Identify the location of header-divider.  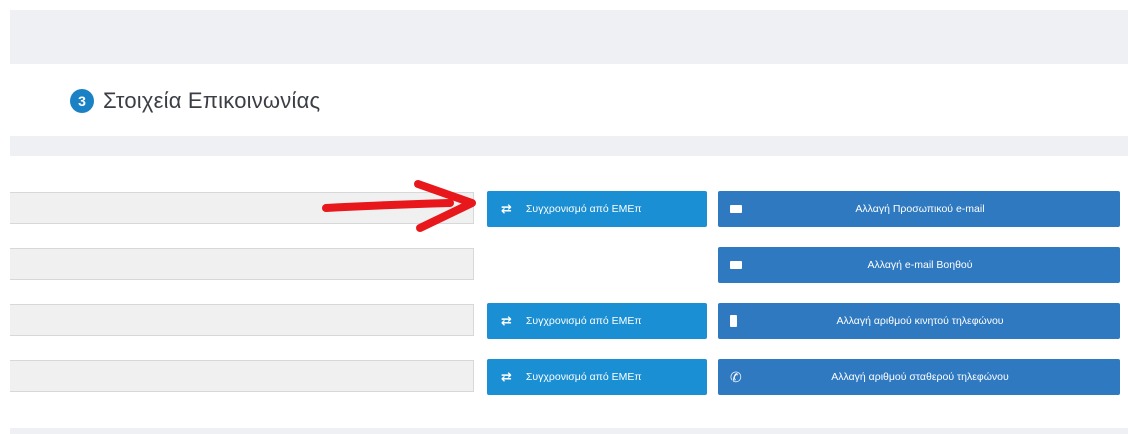
(569, 146).